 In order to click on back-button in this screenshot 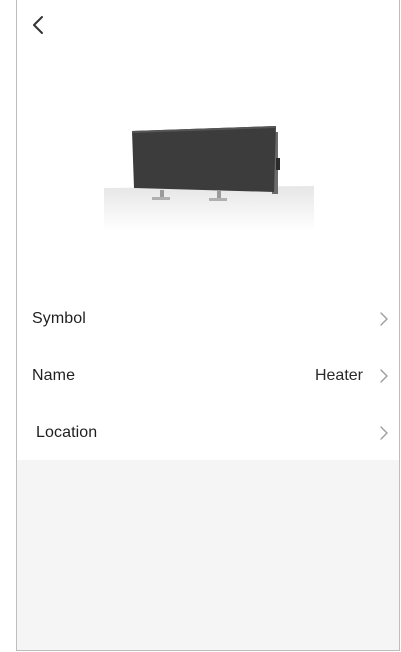, I will do `click(38, 25)`.